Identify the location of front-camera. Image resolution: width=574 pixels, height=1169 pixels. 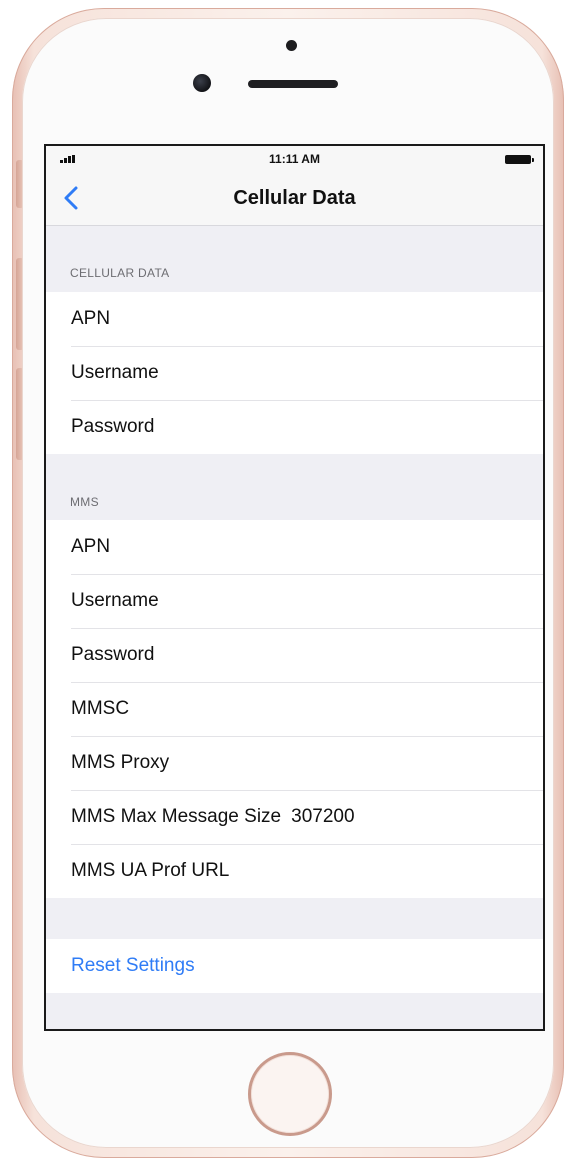
(202, 83).